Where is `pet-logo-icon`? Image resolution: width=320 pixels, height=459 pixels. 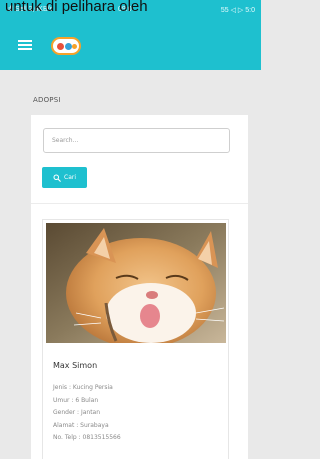 pet-logo-icon is located at coordinates (66, 46).